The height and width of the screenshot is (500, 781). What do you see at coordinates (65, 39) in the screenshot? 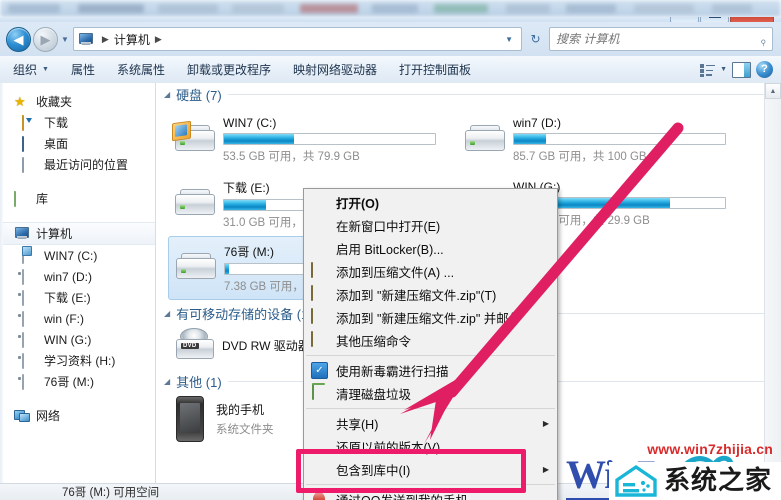
I see `history-dropdown-icon: ▼` at bounding box center [65, 39].